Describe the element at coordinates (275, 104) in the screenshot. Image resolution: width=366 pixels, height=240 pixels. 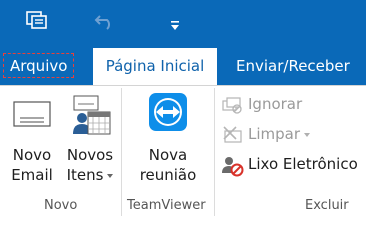
I see `ignore-label: Ignorar` at that location.